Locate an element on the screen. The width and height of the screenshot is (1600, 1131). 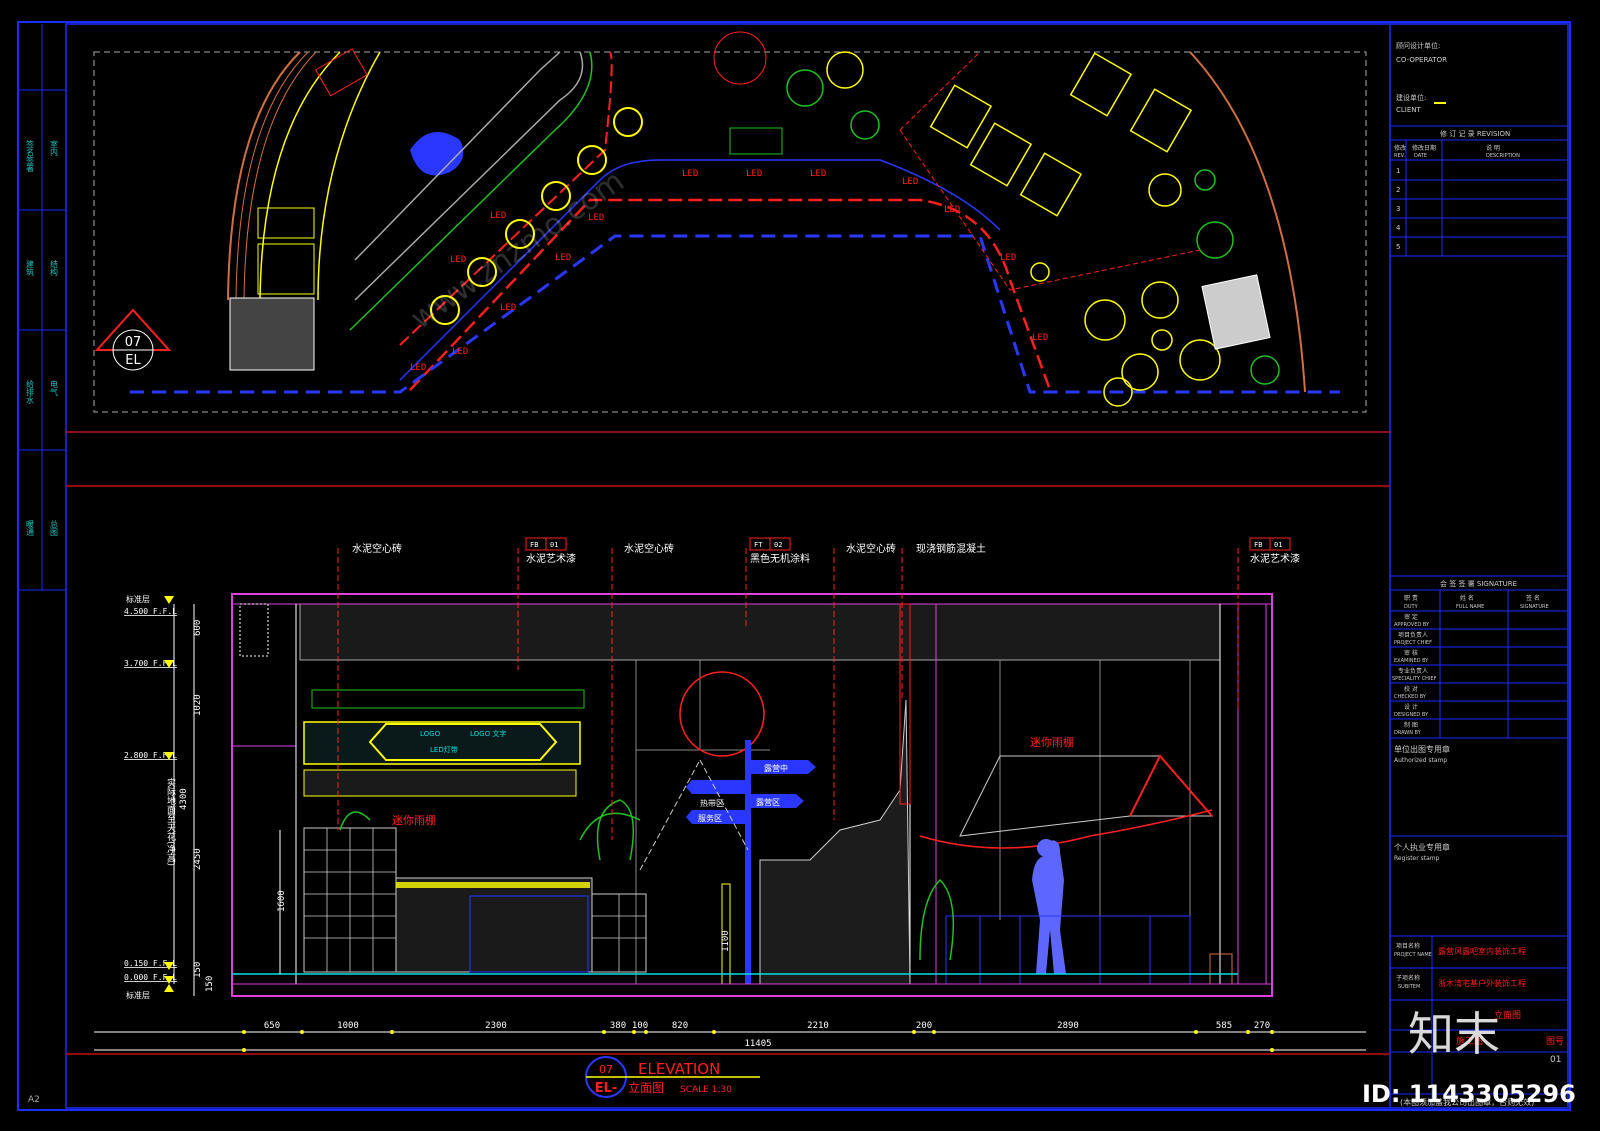
rev-row-5: 5 is located at coordinates (1398, 247).